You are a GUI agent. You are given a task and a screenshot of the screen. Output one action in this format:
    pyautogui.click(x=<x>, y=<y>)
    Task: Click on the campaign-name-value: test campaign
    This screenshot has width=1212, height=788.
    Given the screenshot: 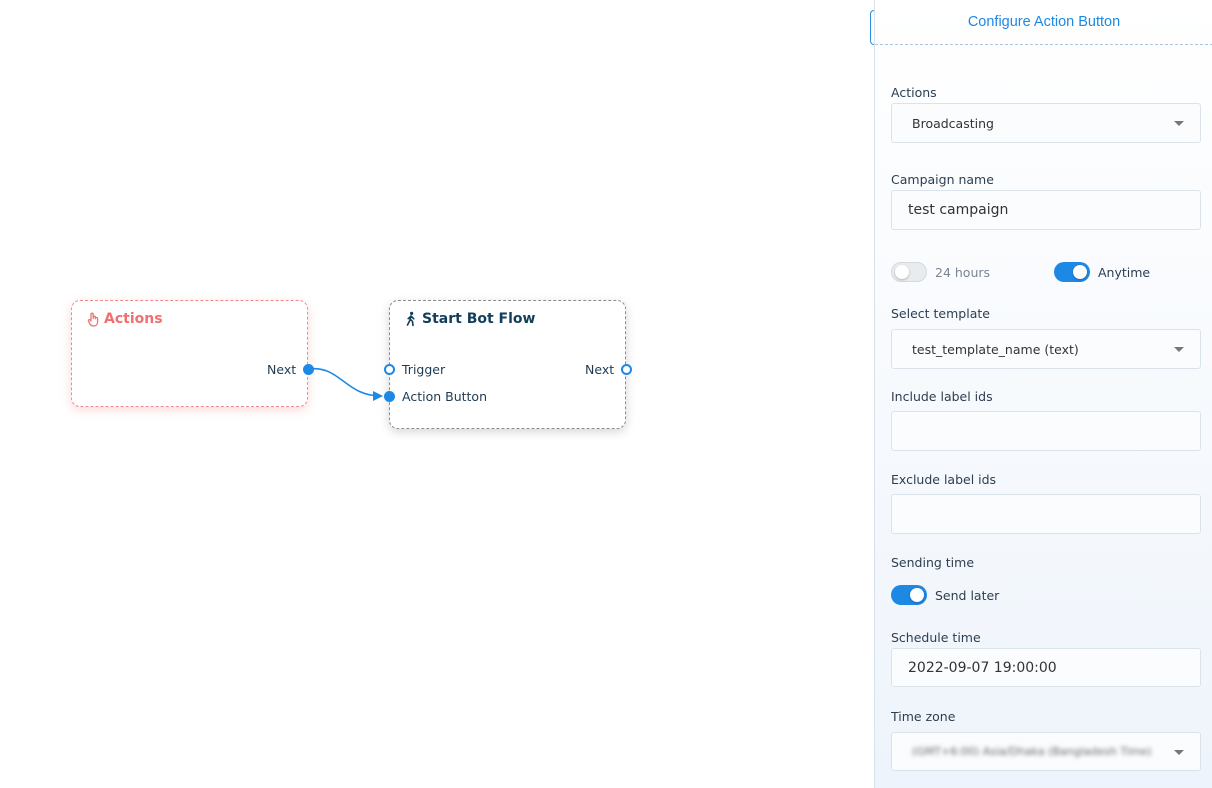 What is the action you would take?
    pyautogui.click(x=958, y=210)
    